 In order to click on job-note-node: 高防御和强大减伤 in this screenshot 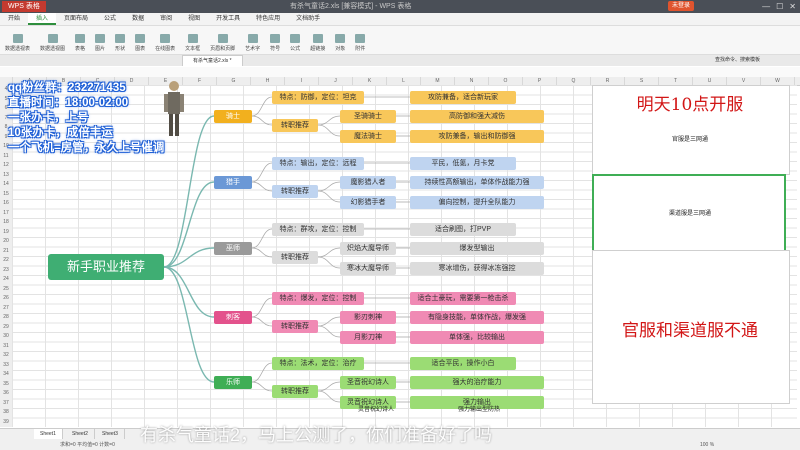, I will do `click(477, 116)`.